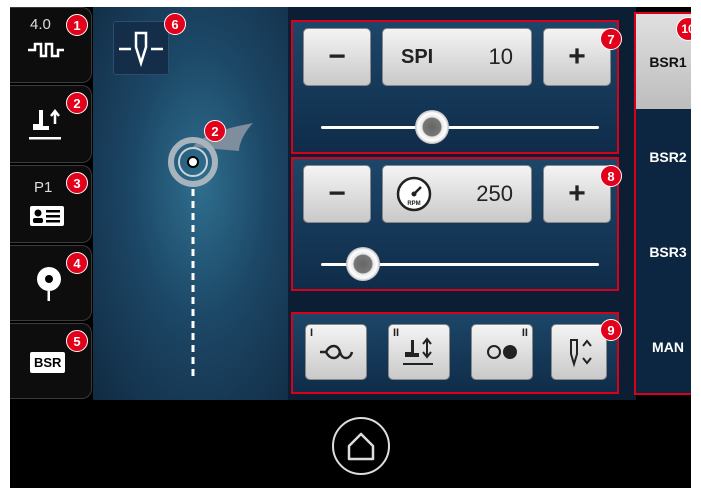 The height and width of the screenshot is (489, 701). I want to click on needle-position-icon, so click(49, 284).